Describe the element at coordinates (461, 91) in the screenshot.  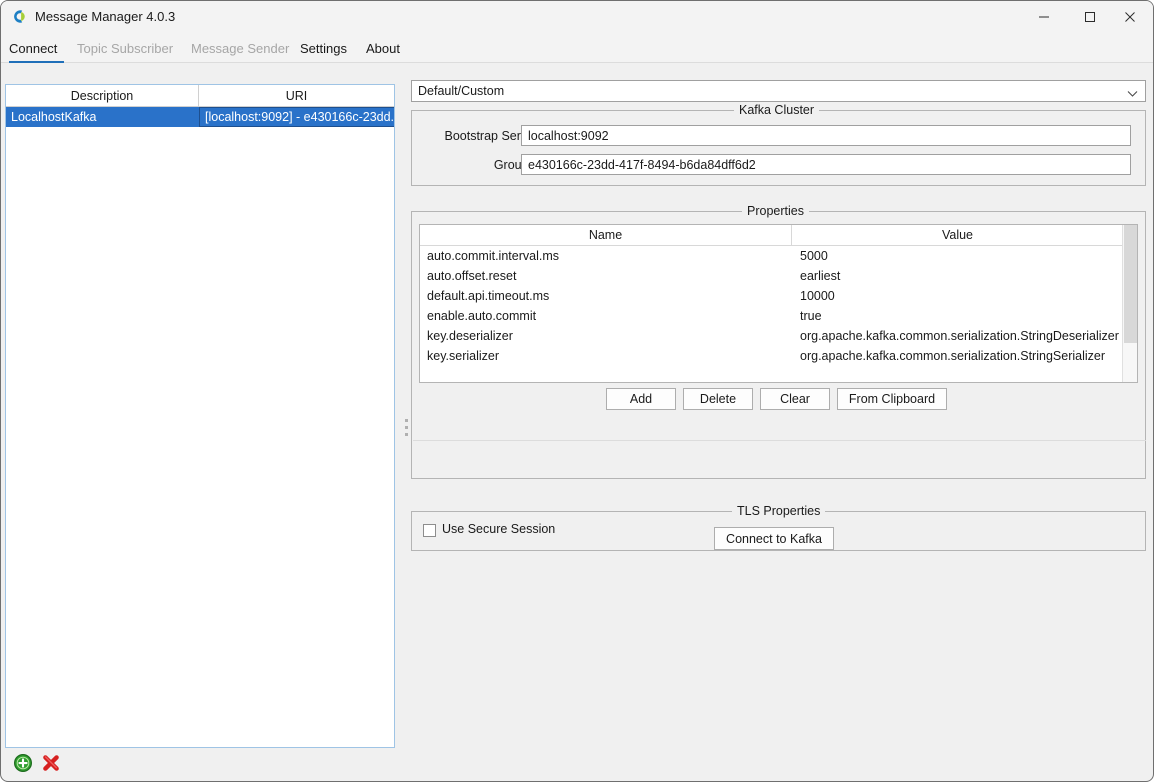
I see `profile-select-value: Default/Custom` at that location.